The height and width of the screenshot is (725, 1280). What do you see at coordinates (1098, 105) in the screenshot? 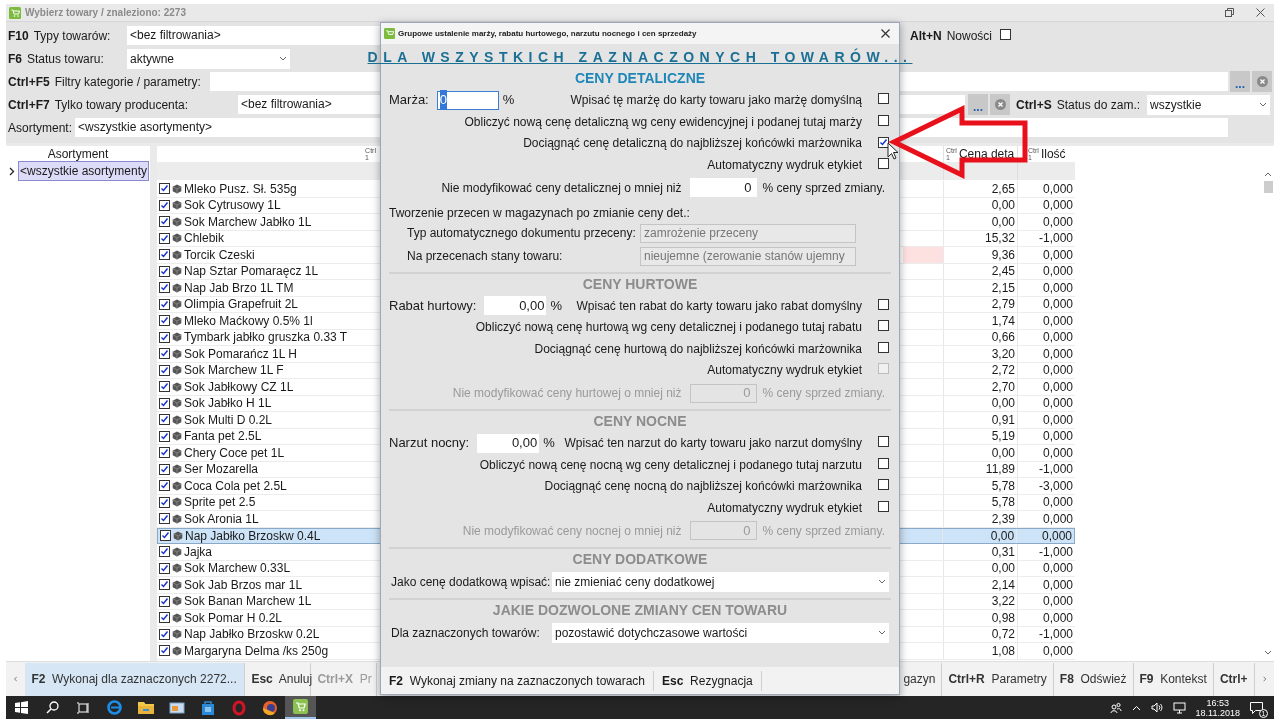
I see `filter-label: Status do zam.:` at bounding box center [1098, 105].